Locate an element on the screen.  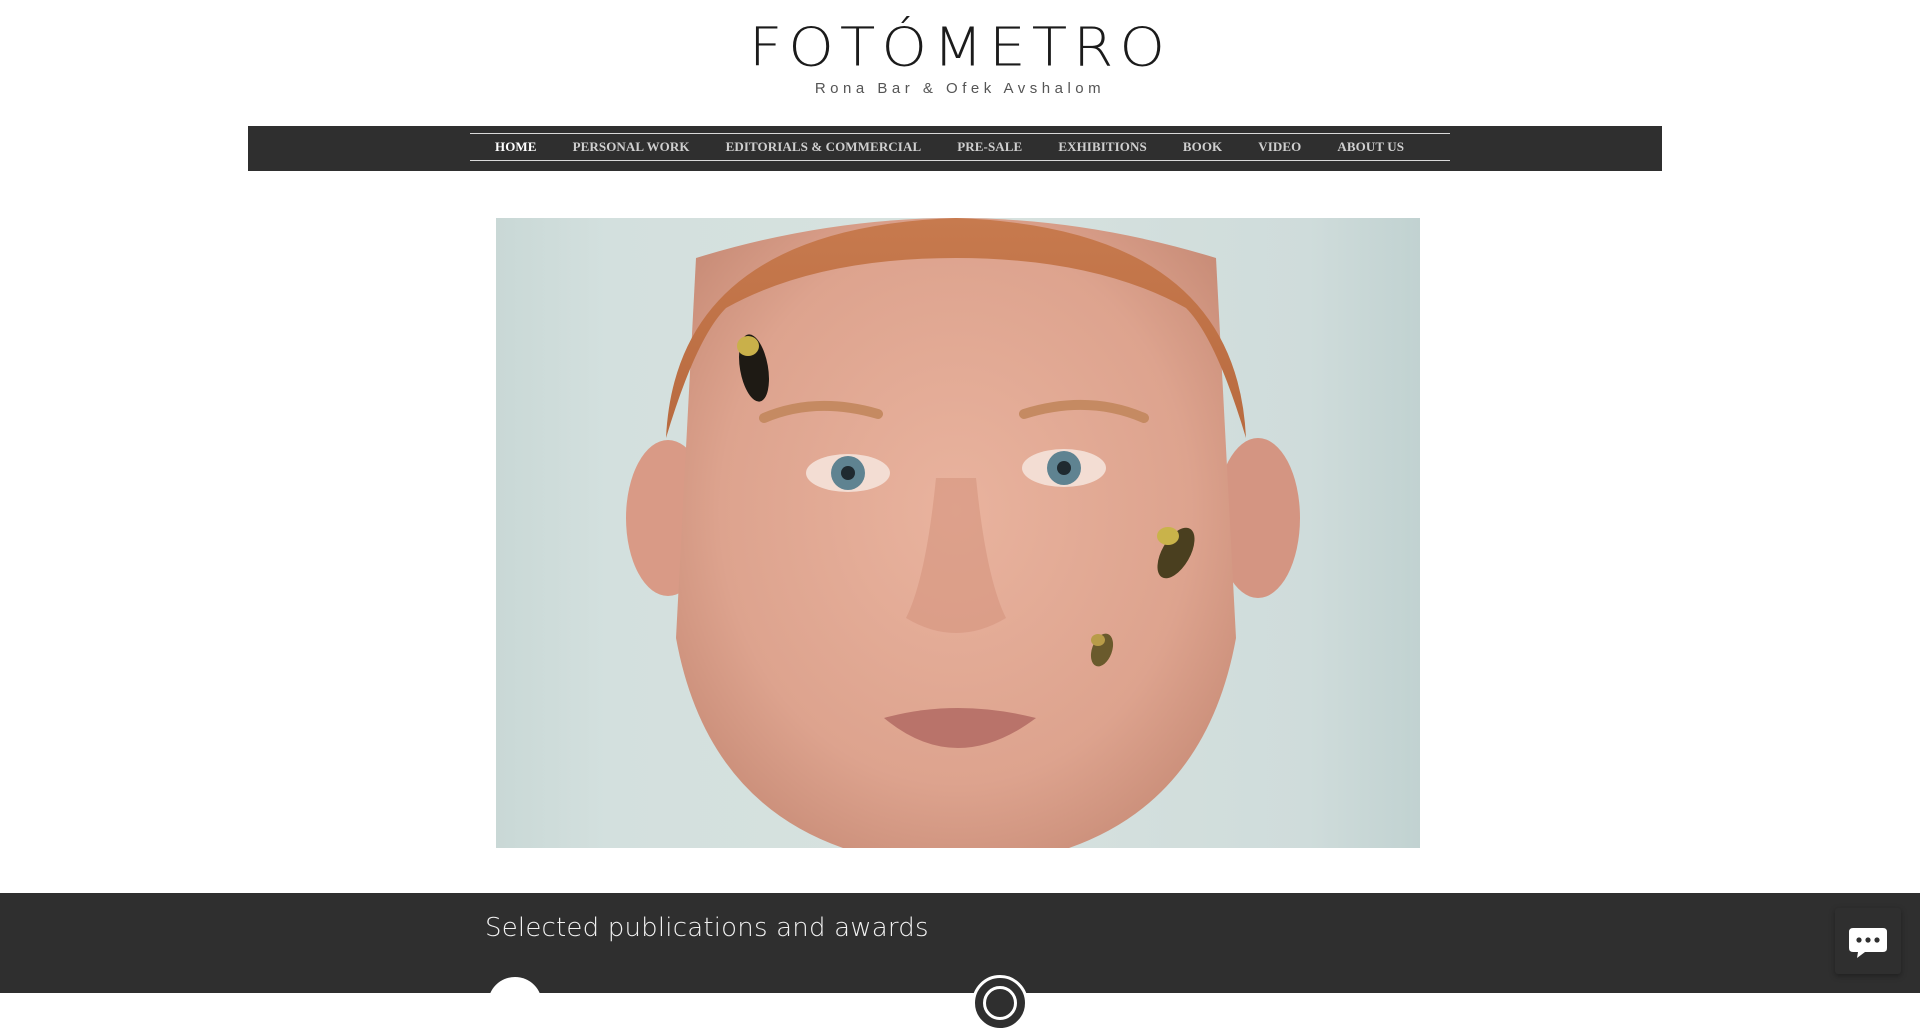
chat-bubble-icon is located at coordinates (1868, 943).